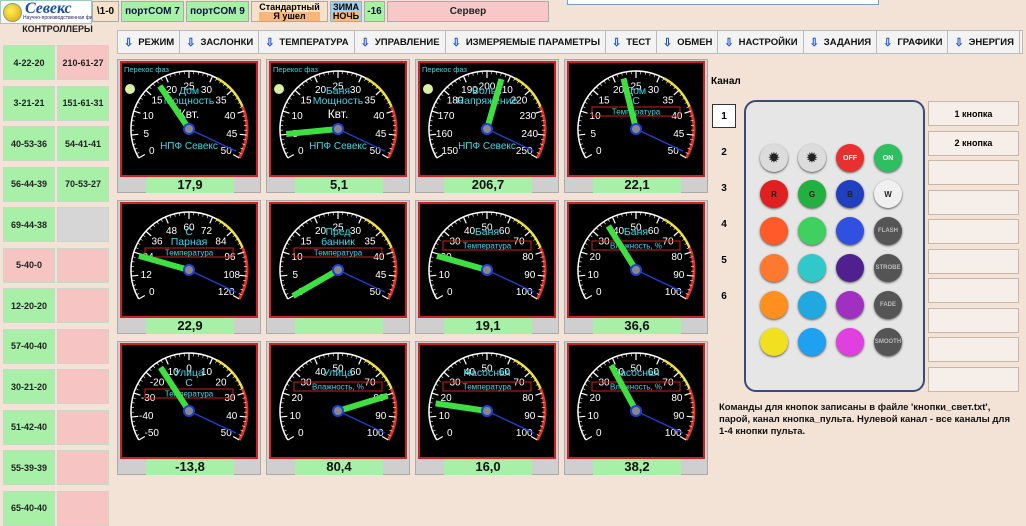  I want to click on channel-3-button: 3, so click(724, 188).